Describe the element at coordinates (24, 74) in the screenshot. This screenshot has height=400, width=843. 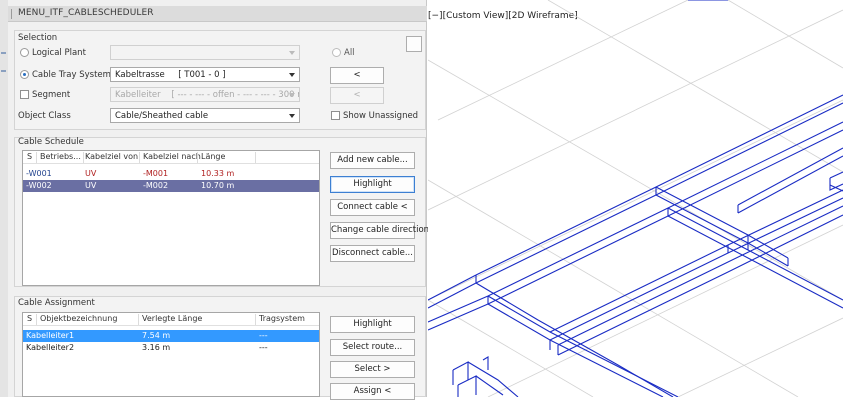
I see `cable-tray-system-radio` at that location.